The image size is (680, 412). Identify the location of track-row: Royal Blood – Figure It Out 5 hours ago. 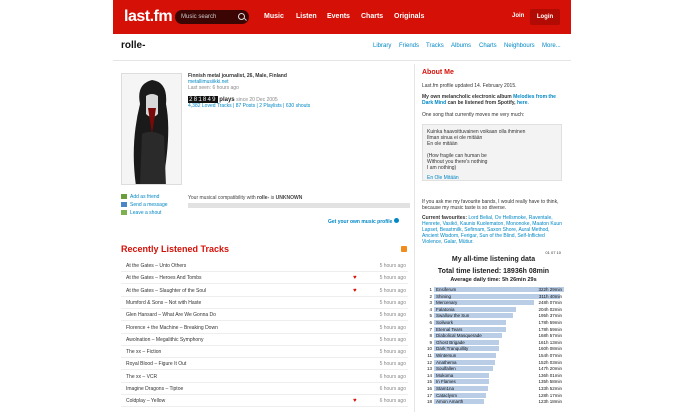
(264, 364).